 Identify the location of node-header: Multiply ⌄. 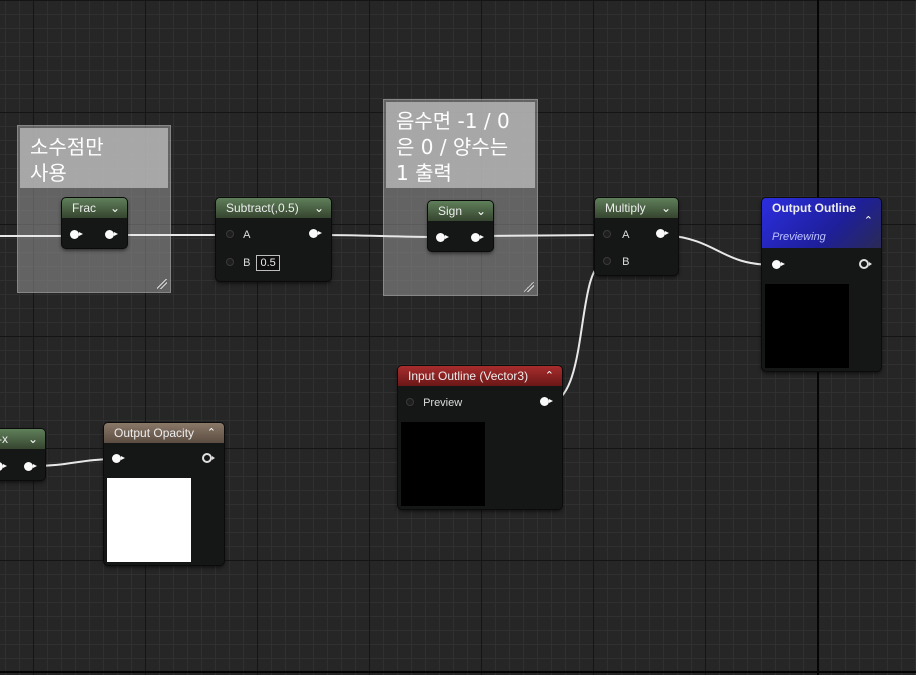
(636, 208).